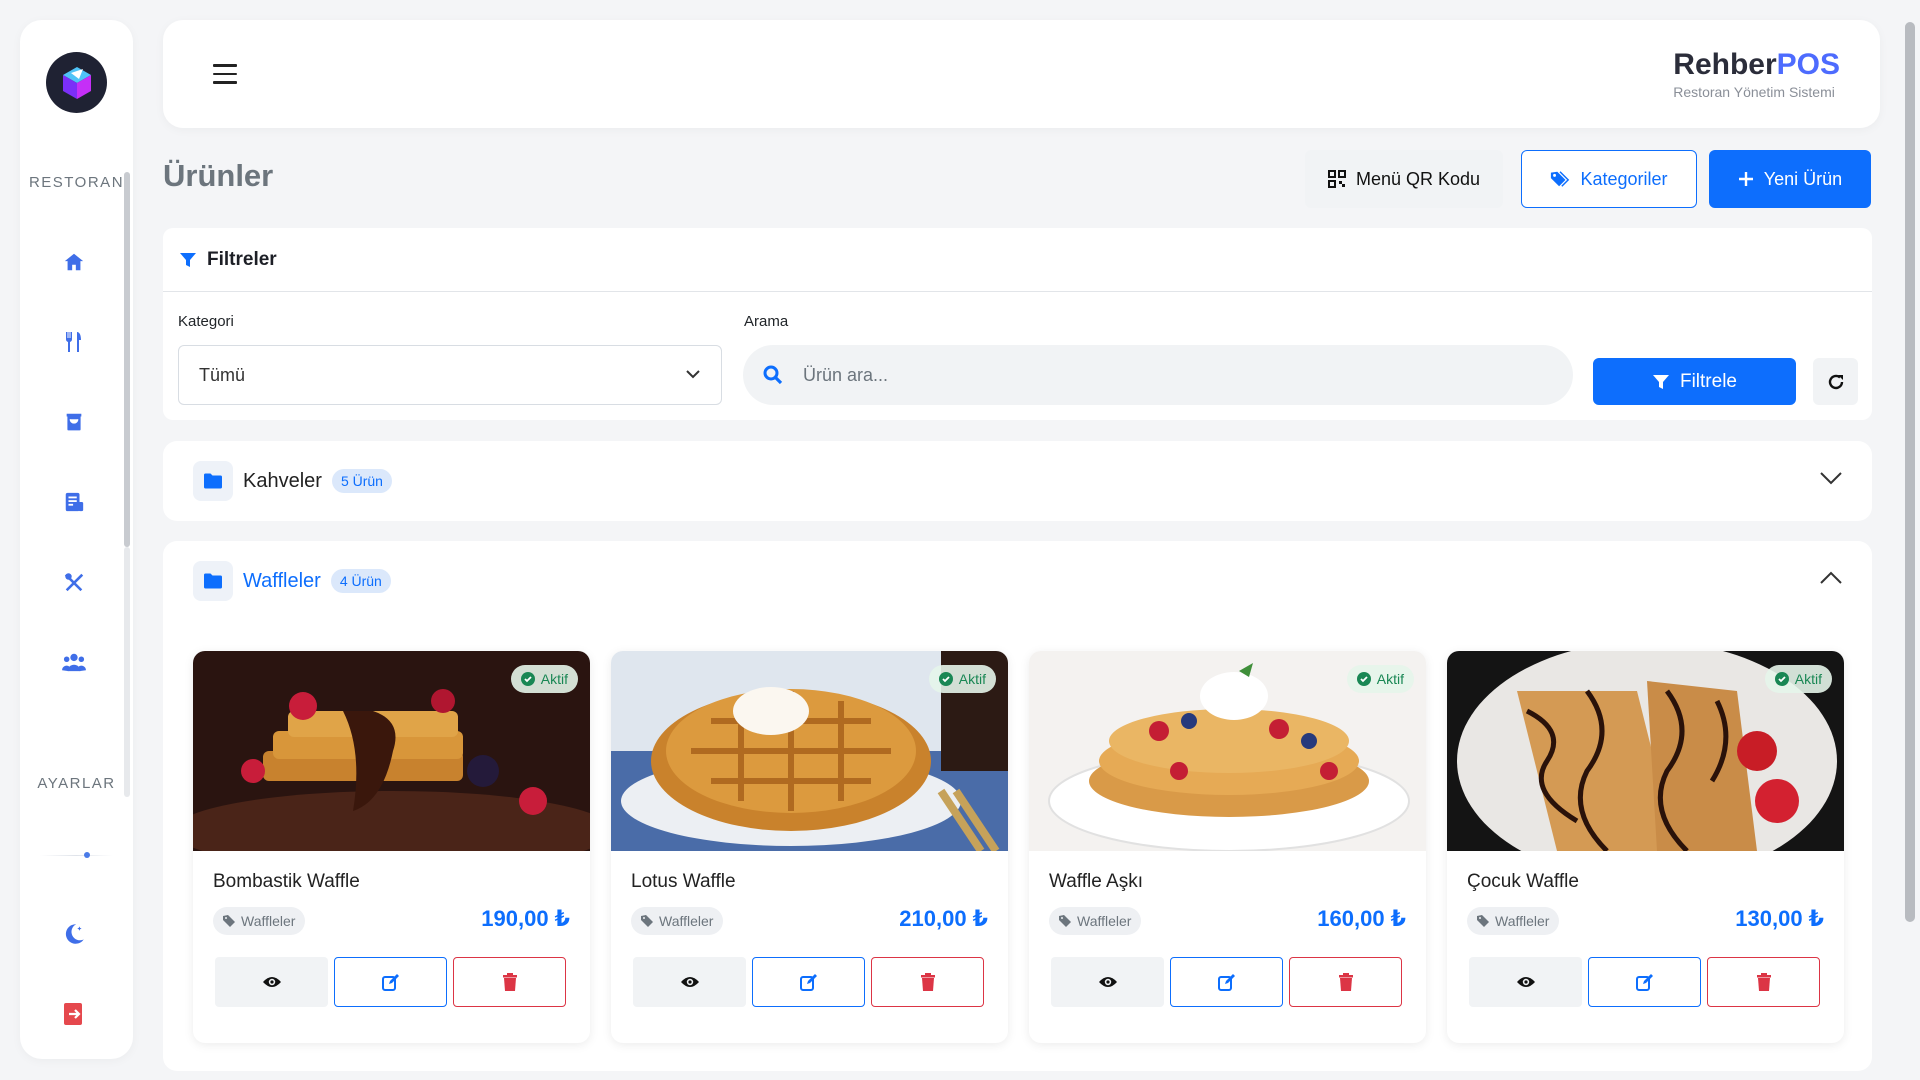 The height and width of the screenshot is (1080, 1920). I want to click on product-name: Çocuk Waffle, so click(1523, 881).